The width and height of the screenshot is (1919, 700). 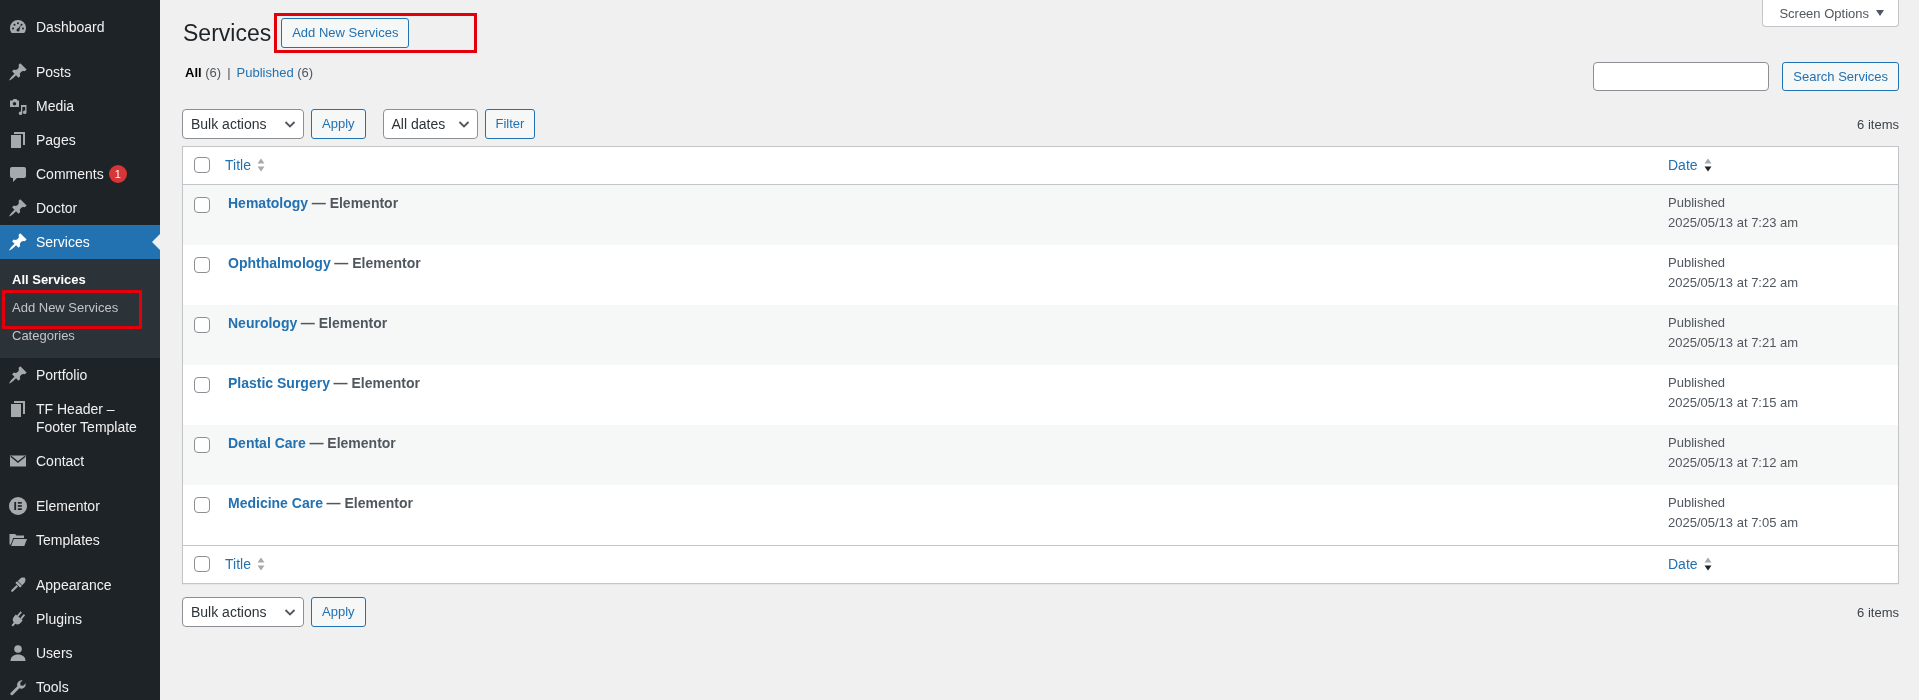 What do you see at coordinates (1734, 403) in the screenshot?
I see `post-date: 2025/05/13 at 7:15 am` at bounding box center [1734, 403].